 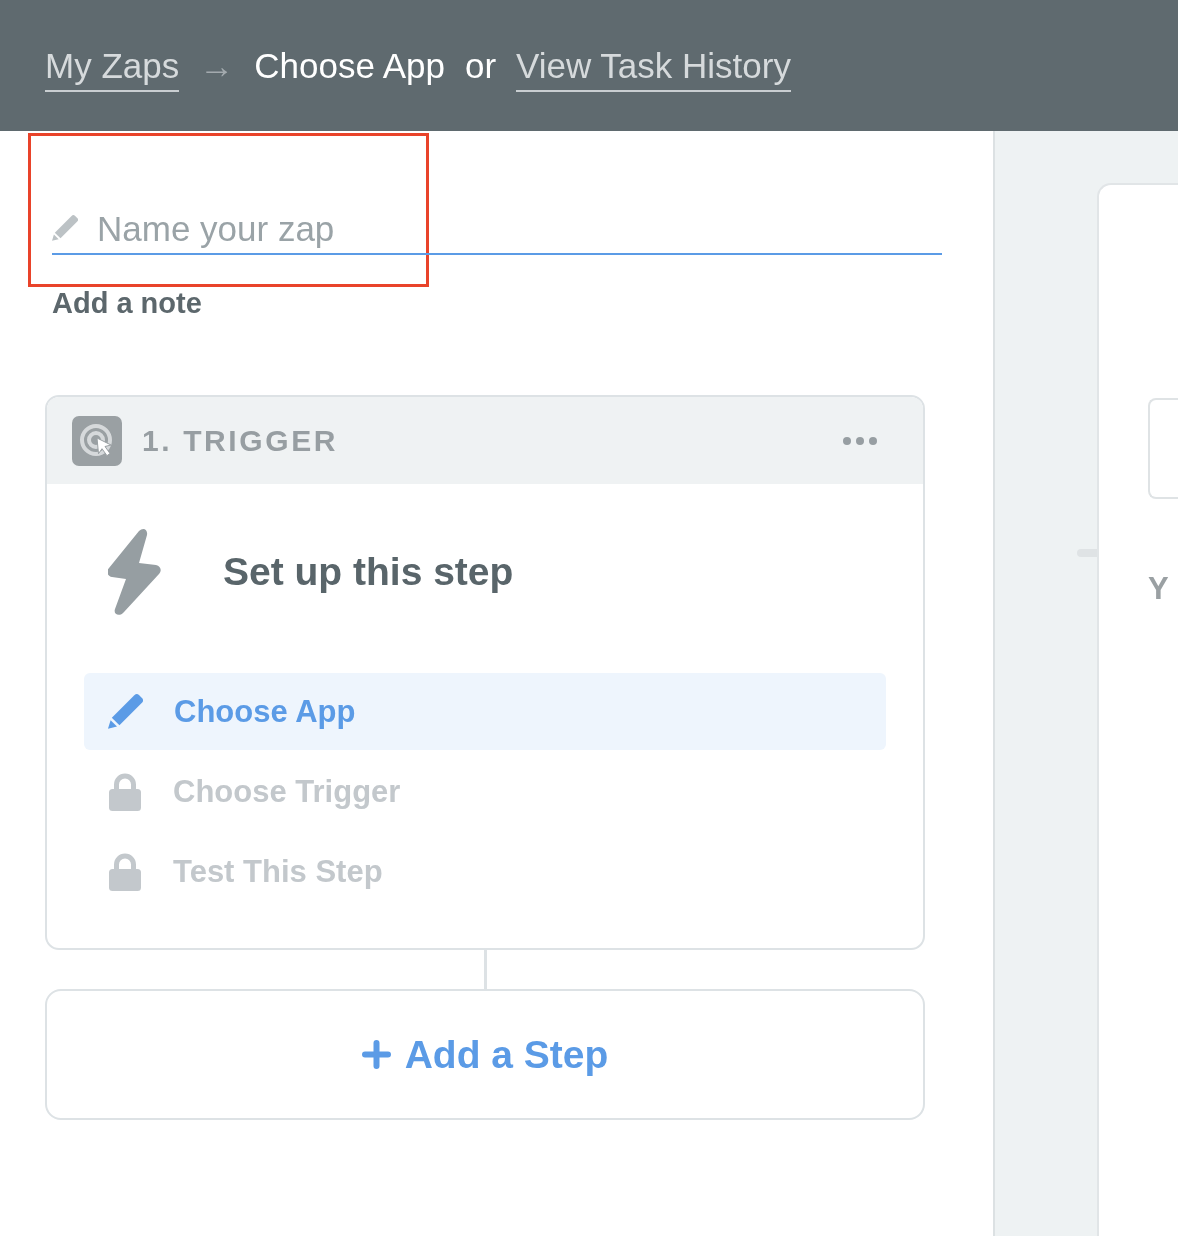 I want to click on step-label: Choose App, so click(x=265, y=711).